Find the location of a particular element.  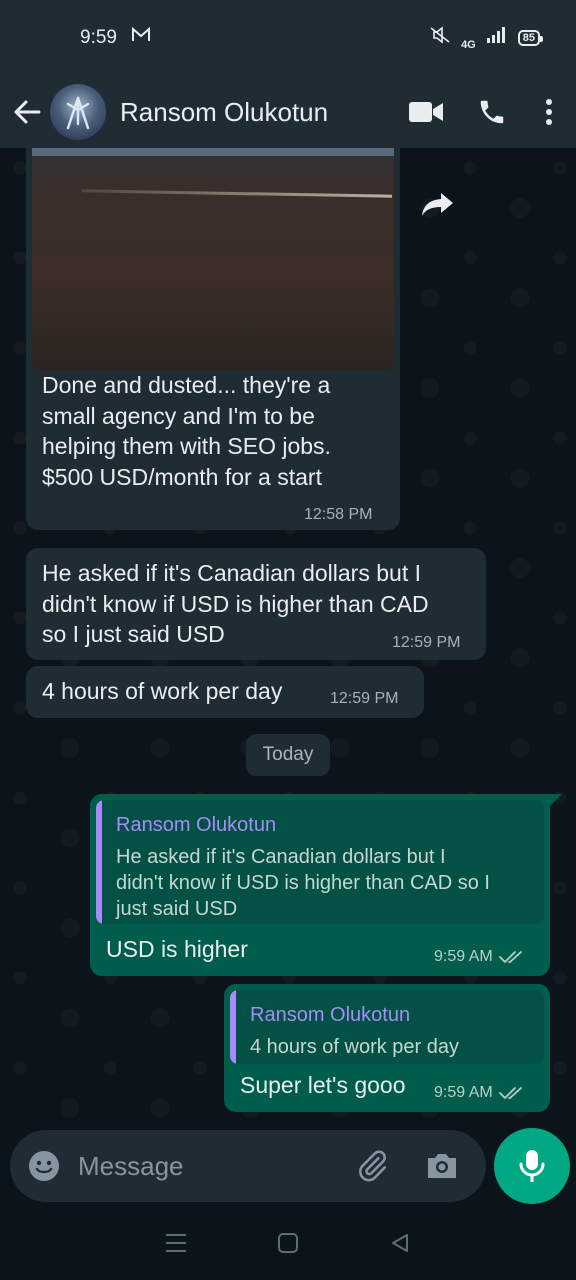

avatar is located at coordinates (78, 112).